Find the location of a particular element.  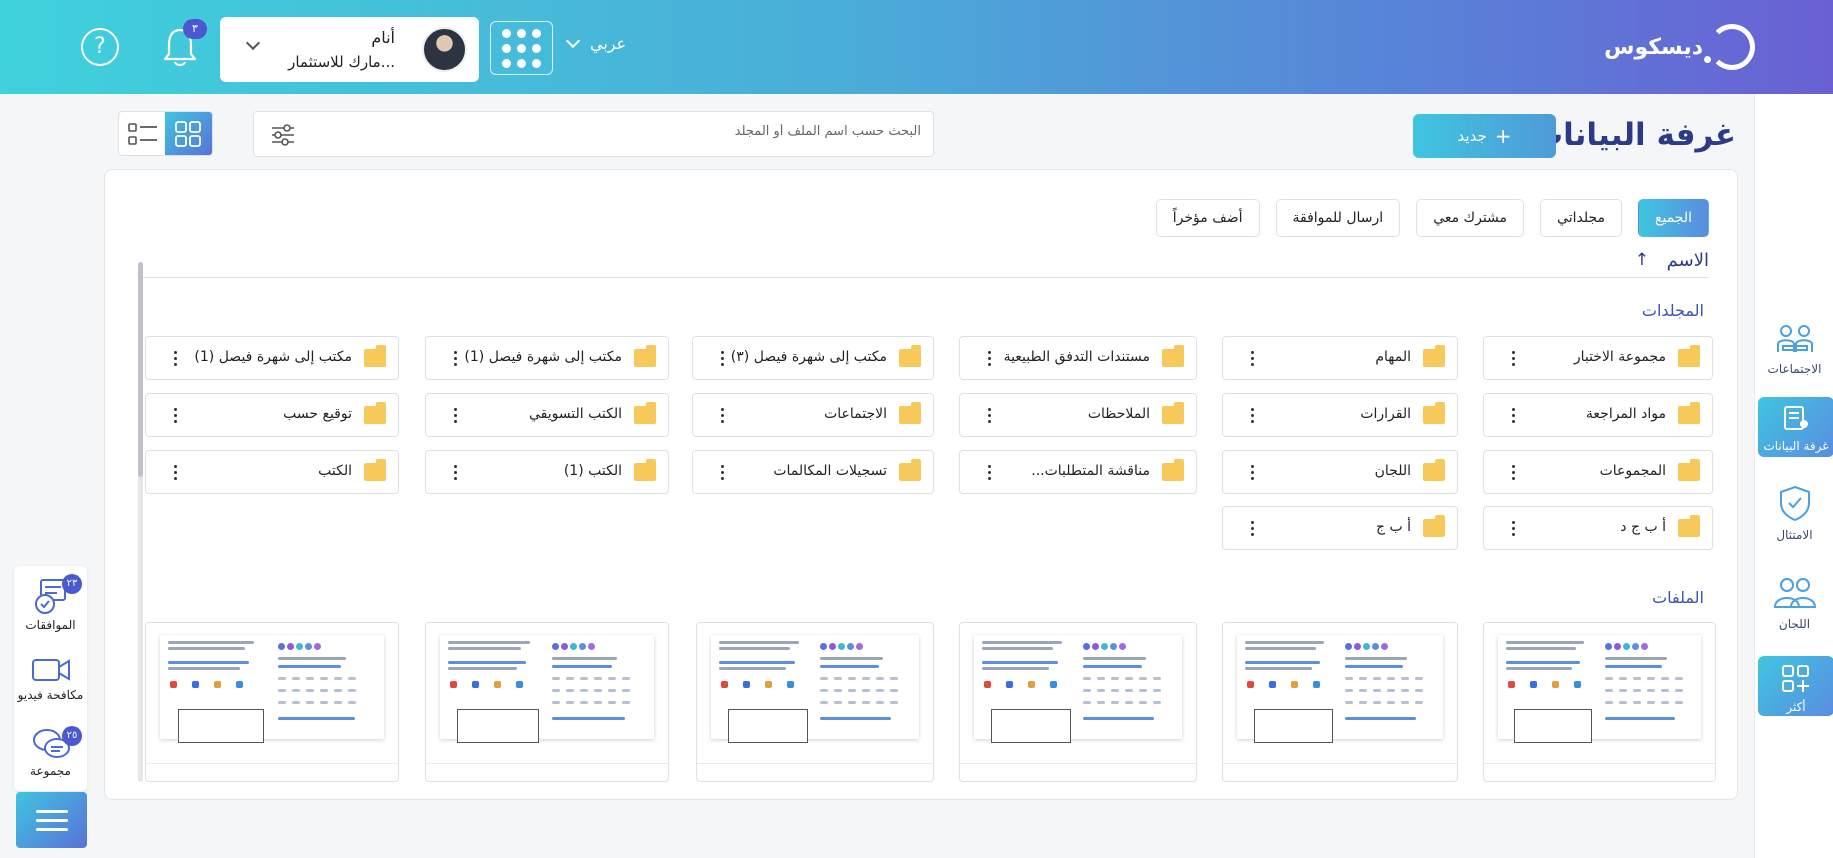

folder-item: الكتب (1) is located at coordinates (547, 472).